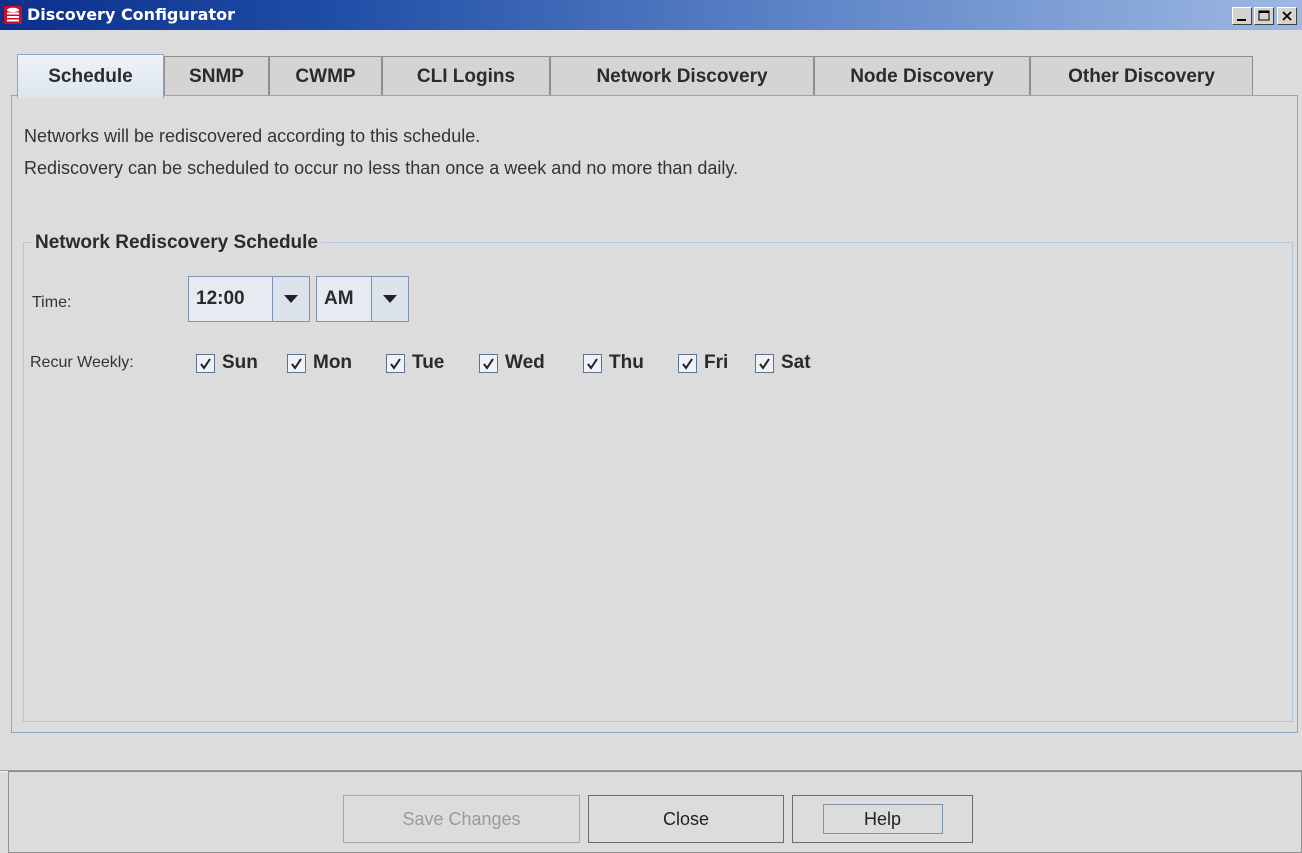 Image resolution: width=1302 pixels, height=853 pixels. I want to click on close-button, so click(1287, 16).